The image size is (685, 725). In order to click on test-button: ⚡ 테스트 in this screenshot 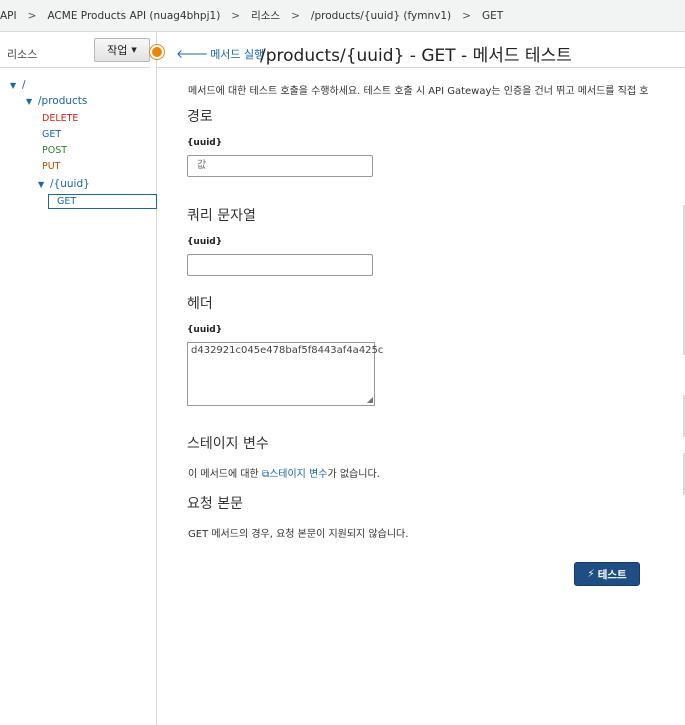, I will do `click(607, 574)`.